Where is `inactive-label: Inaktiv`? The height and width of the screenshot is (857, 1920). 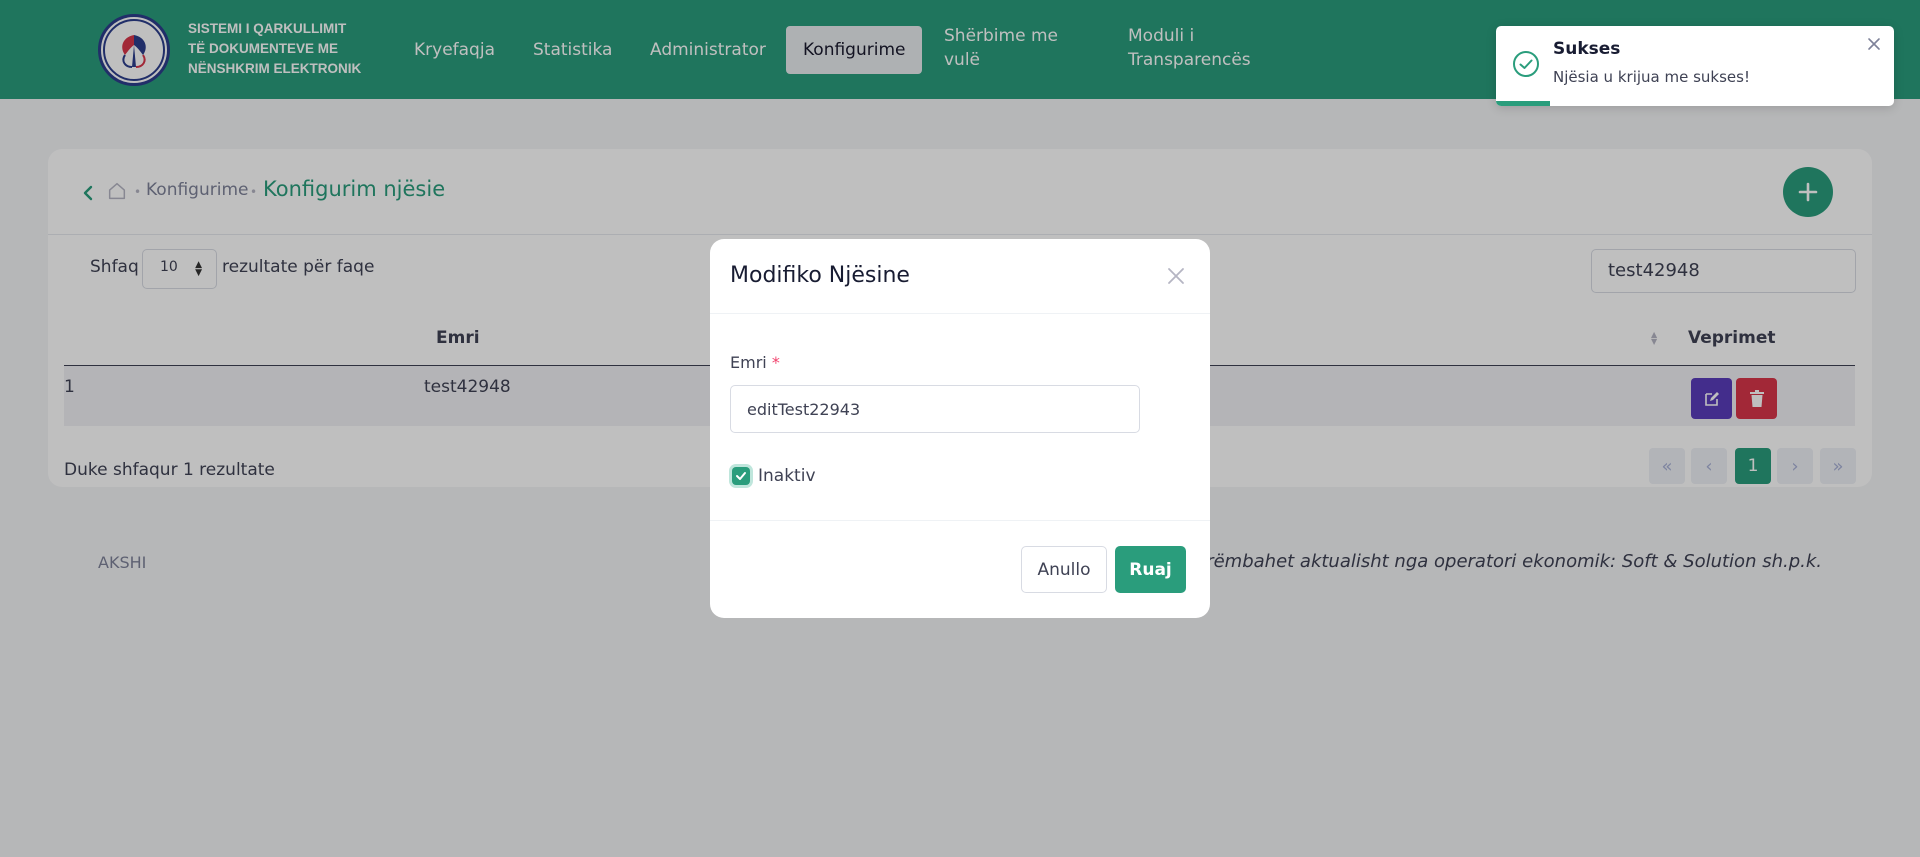 inactive-label: Inaktiv is located at coordinates (787, 476).